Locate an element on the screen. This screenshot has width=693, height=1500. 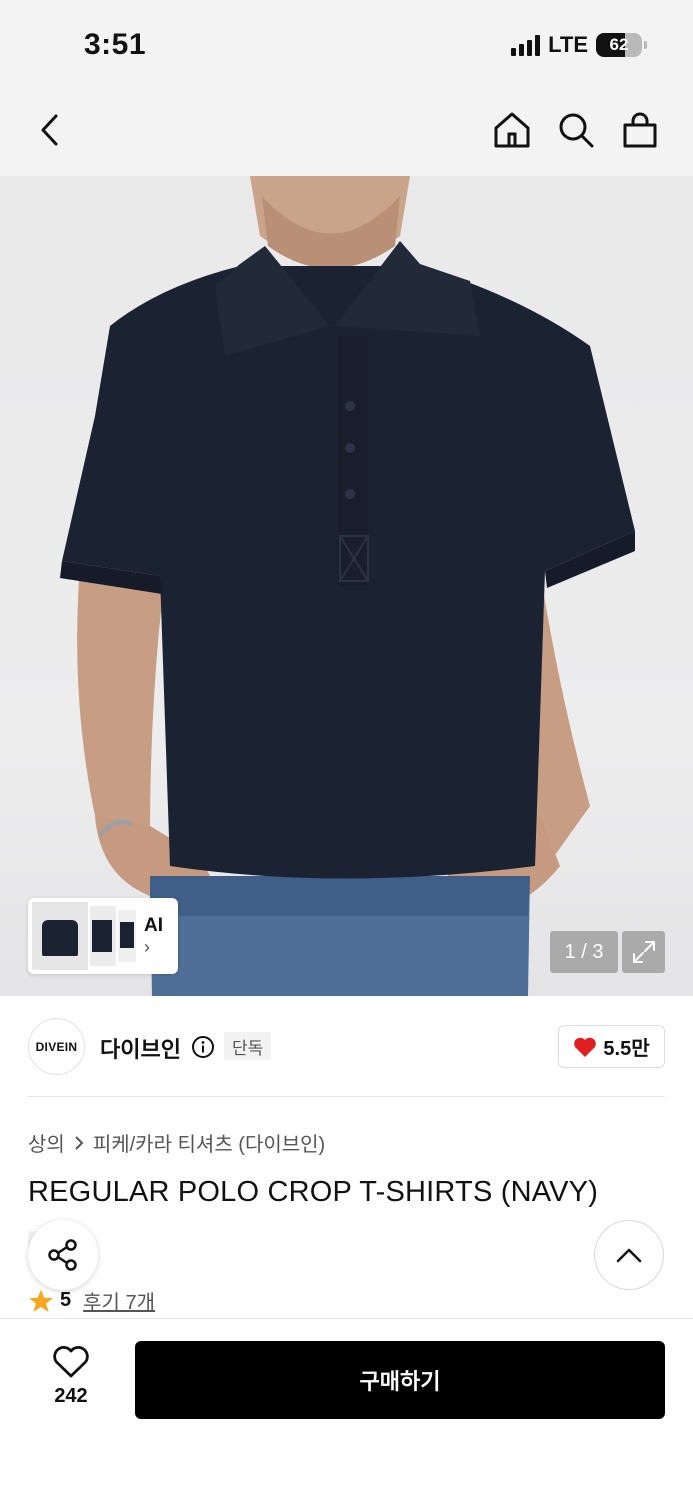
breadcrumb: 상의 피케/카라 티셔츠 (다이브인) is located at coordinates (176, 1142).